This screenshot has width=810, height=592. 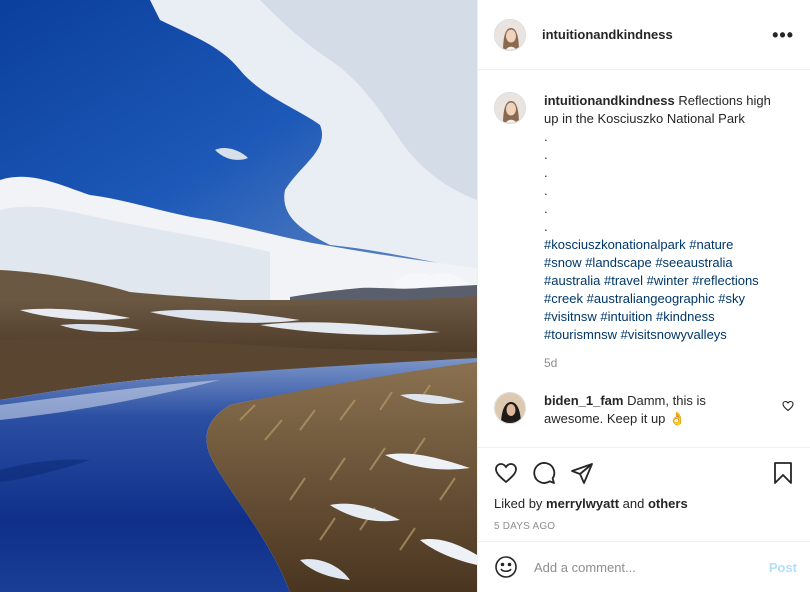 What do you see at coordinates (582, 503) in the screenshot?
I see `liker-username: merrylwyatt` at bounding box center [582, 503].